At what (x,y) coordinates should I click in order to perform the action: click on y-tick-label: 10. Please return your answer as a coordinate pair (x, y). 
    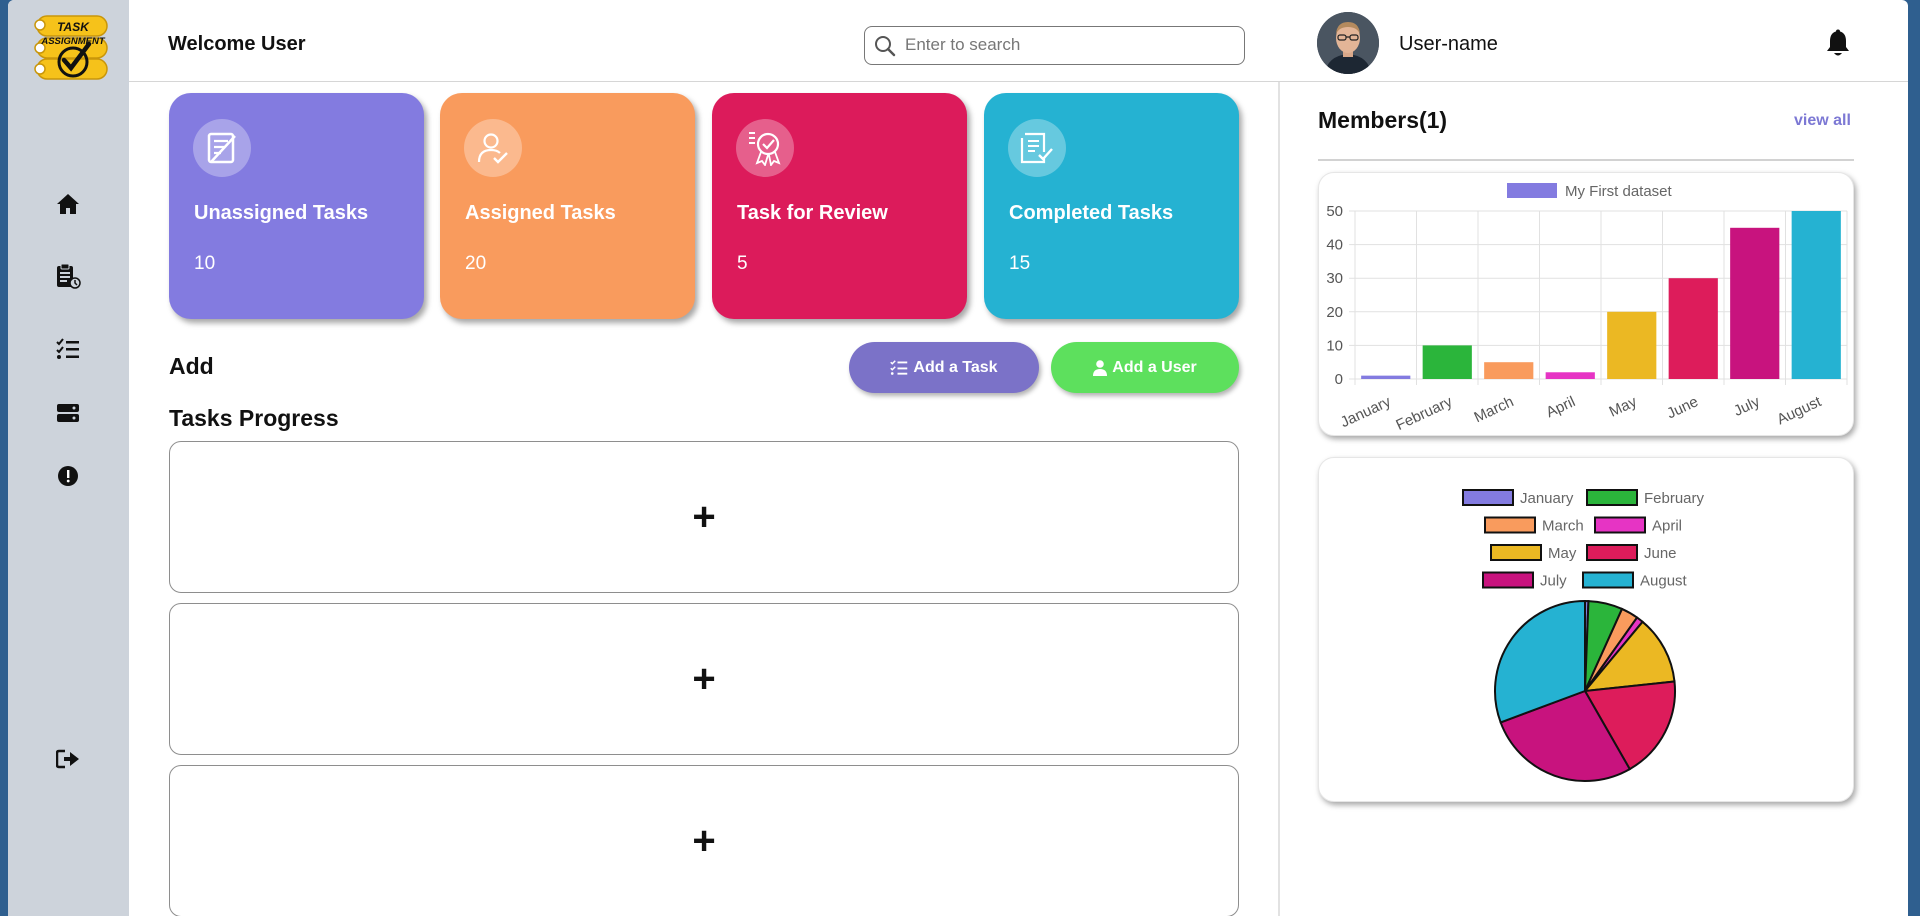
    Looking at the image, I should click on (1334, 345).